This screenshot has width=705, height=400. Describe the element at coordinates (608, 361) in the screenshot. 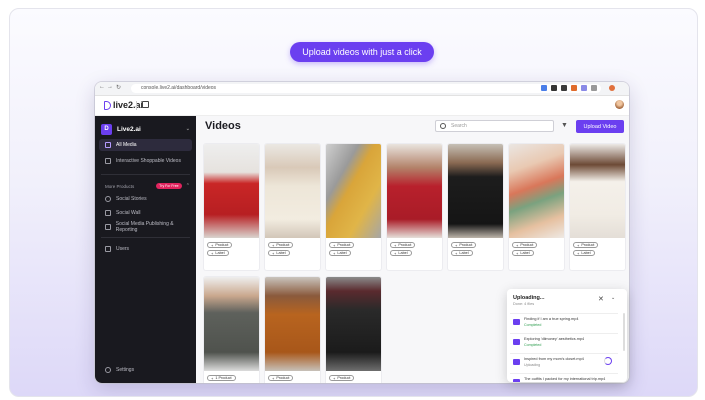

I see `spinner-icon` at that location.